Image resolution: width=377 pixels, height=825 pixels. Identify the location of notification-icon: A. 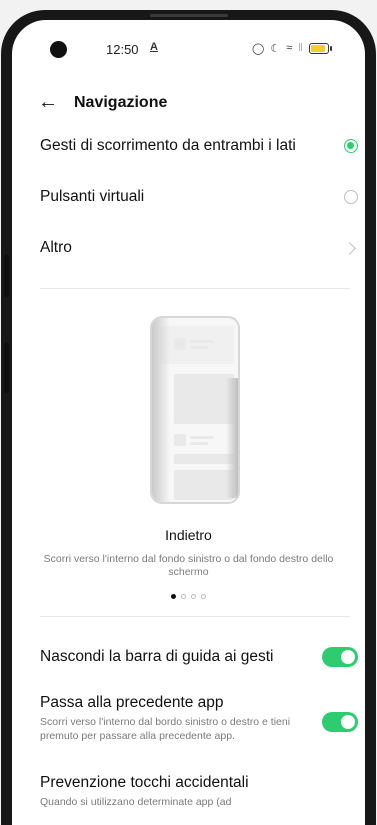
(154, 47).